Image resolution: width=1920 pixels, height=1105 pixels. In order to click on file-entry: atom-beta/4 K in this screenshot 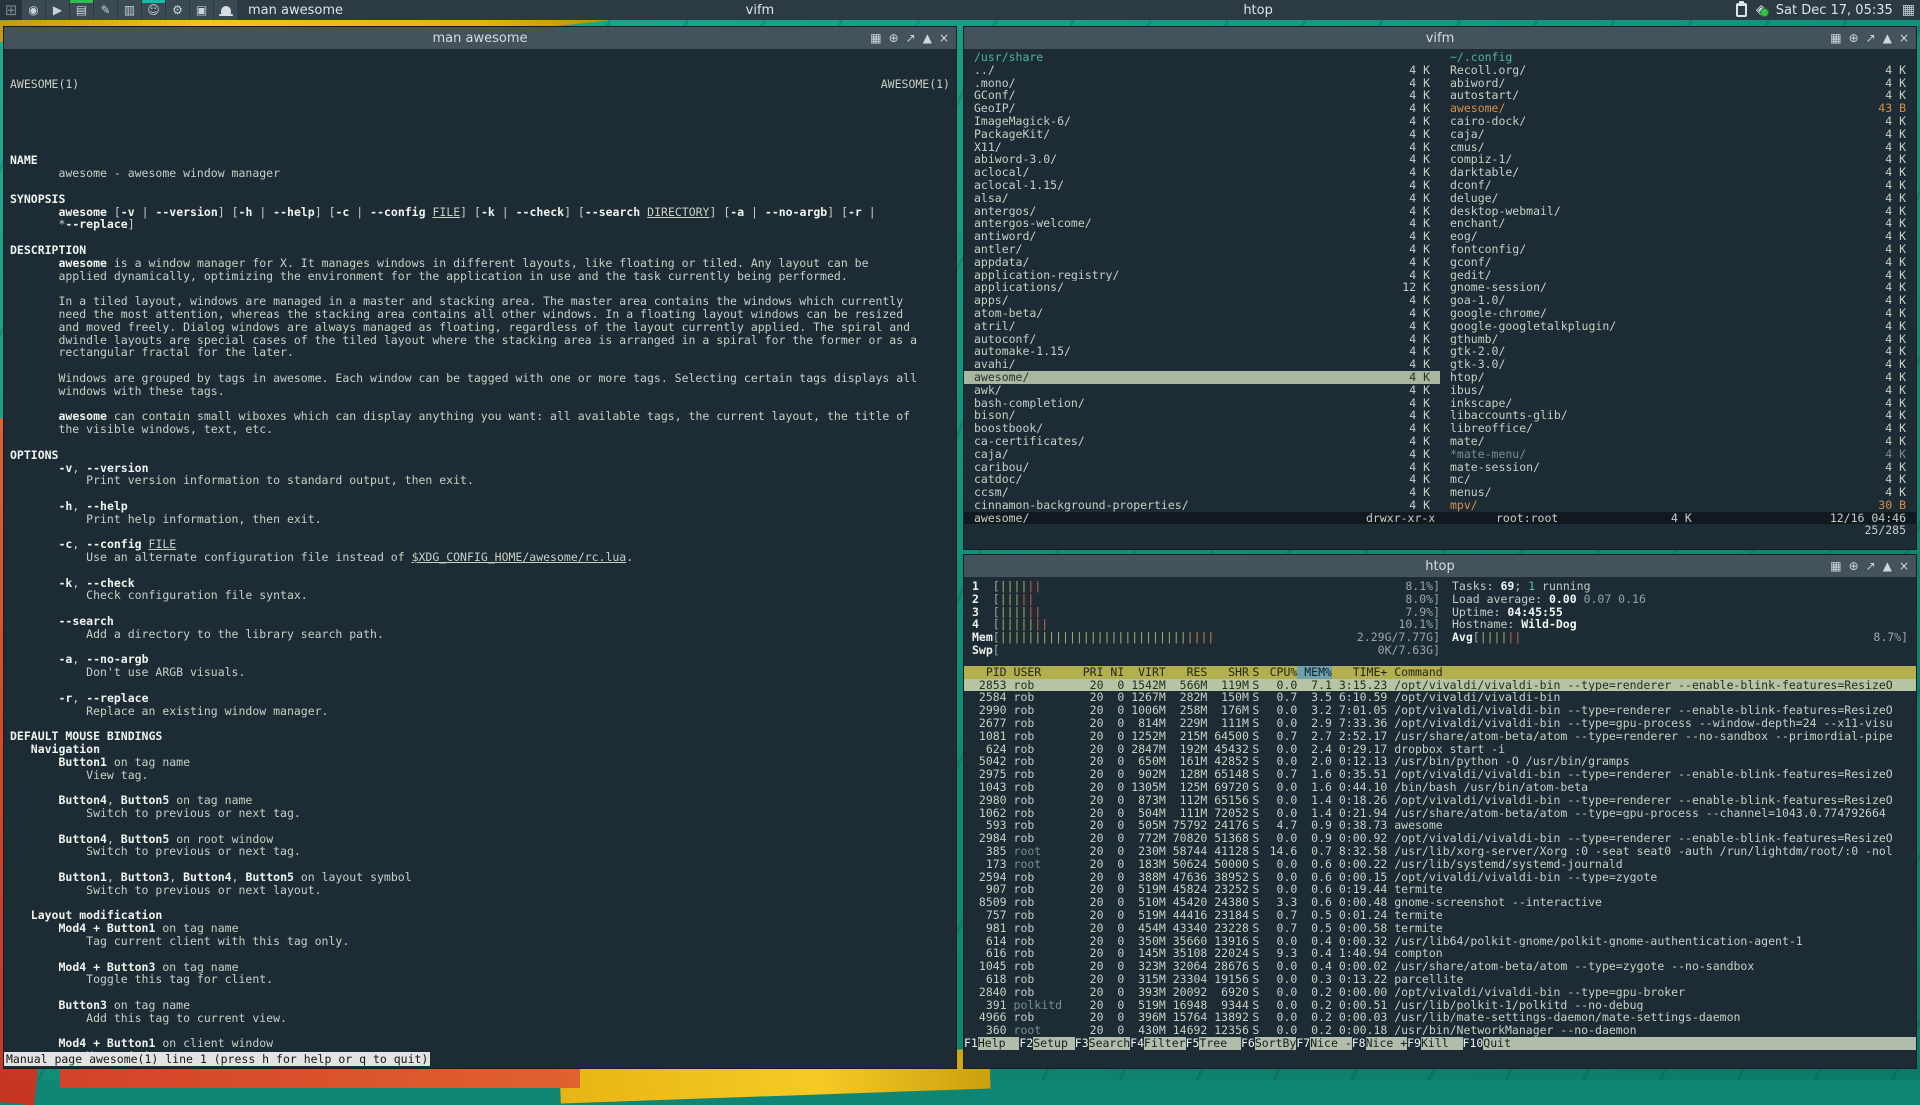, I will do `click(1202, 313)`.